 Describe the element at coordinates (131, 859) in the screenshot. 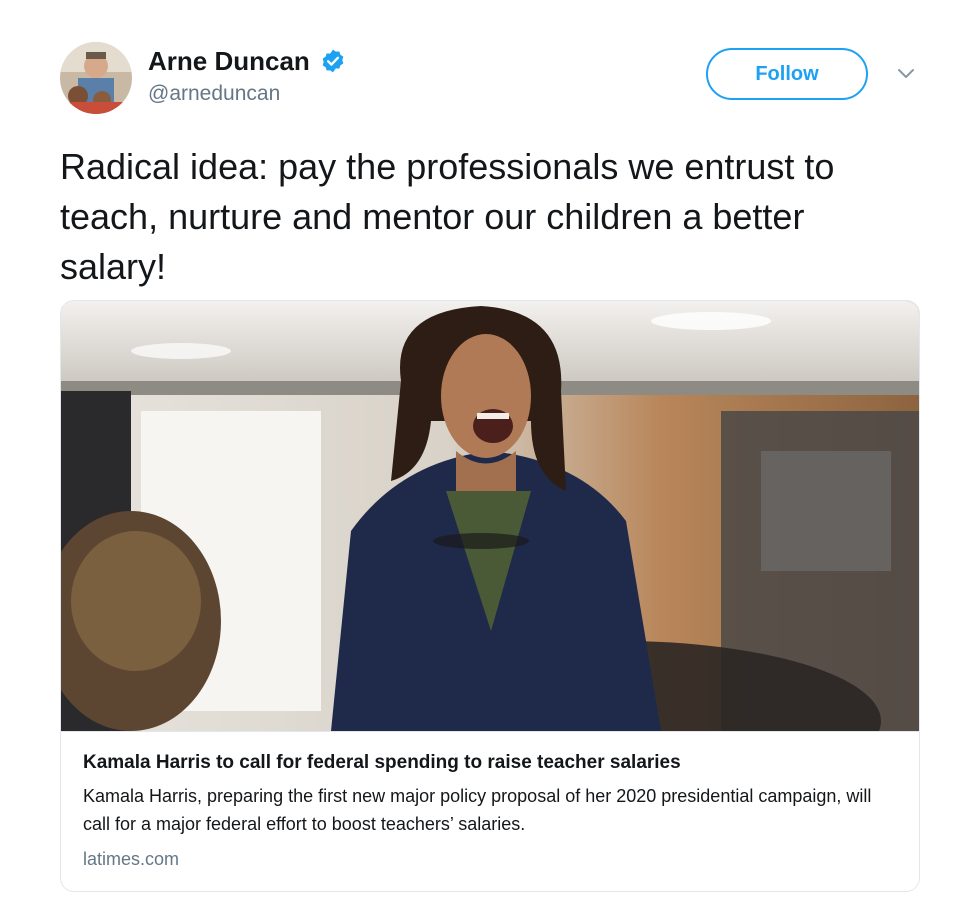

I see `card-domain: latimes.com` at that location.